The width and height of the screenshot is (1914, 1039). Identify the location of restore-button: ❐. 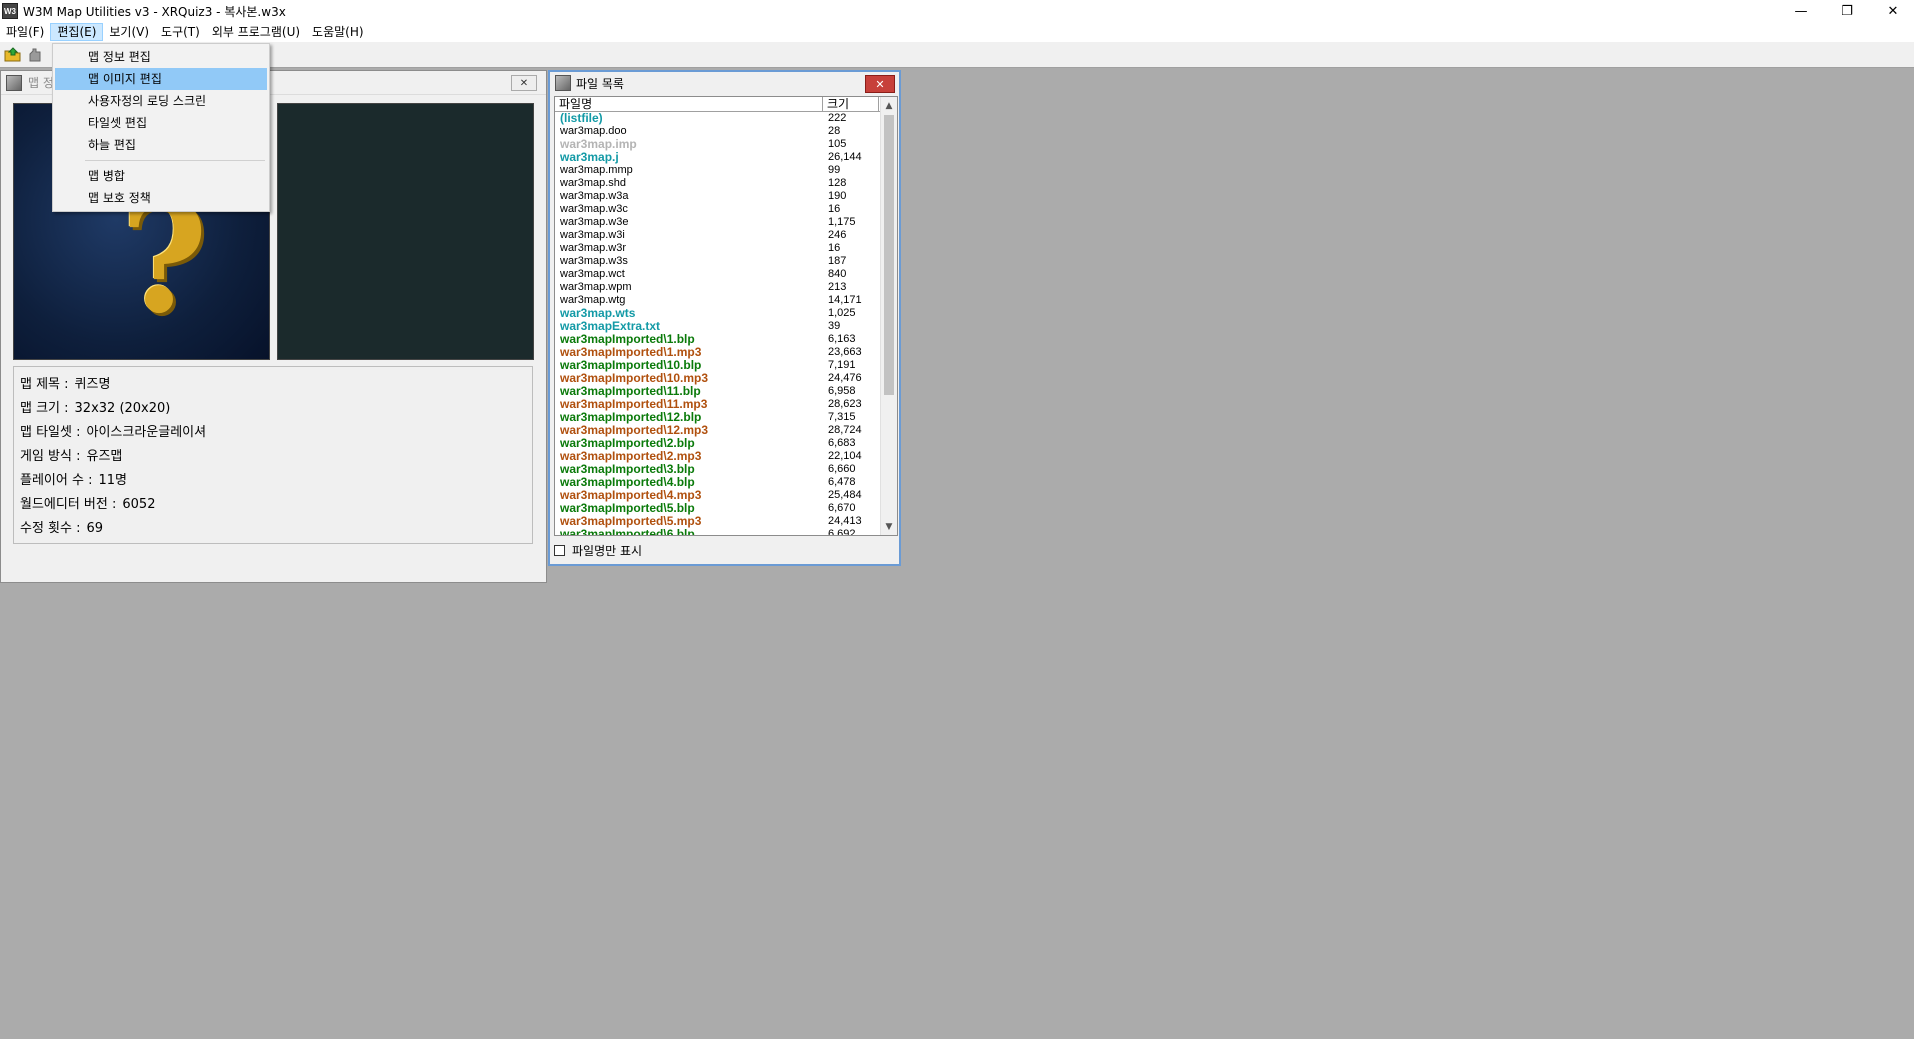
(1847, 11).